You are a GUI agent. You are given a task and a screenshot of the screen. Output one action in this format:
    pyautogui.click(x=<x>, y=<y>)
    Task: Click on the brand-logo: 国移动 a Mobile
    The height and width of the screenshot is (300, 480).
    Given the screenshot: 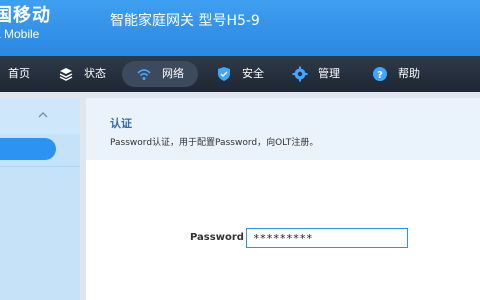 What is the action you would take?
    pyautogui.click(x=37, y=28)
    